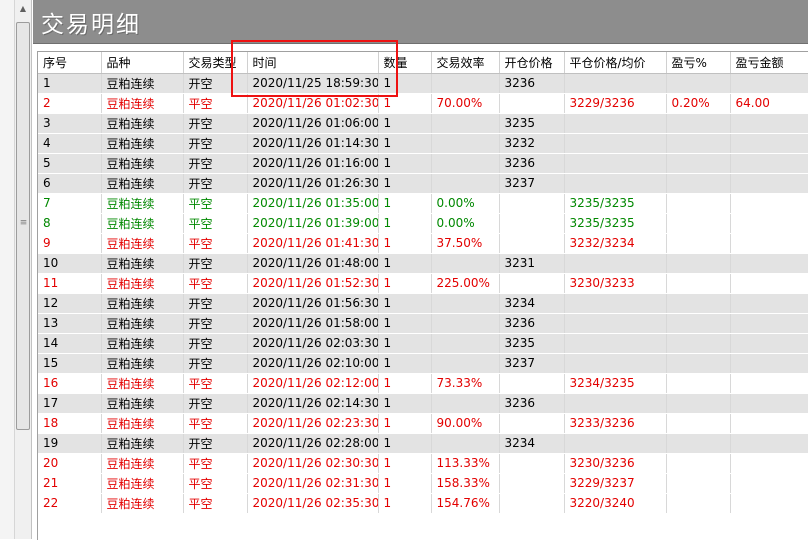  I want to click on table-cell: 70.00%, so click(465, 103).